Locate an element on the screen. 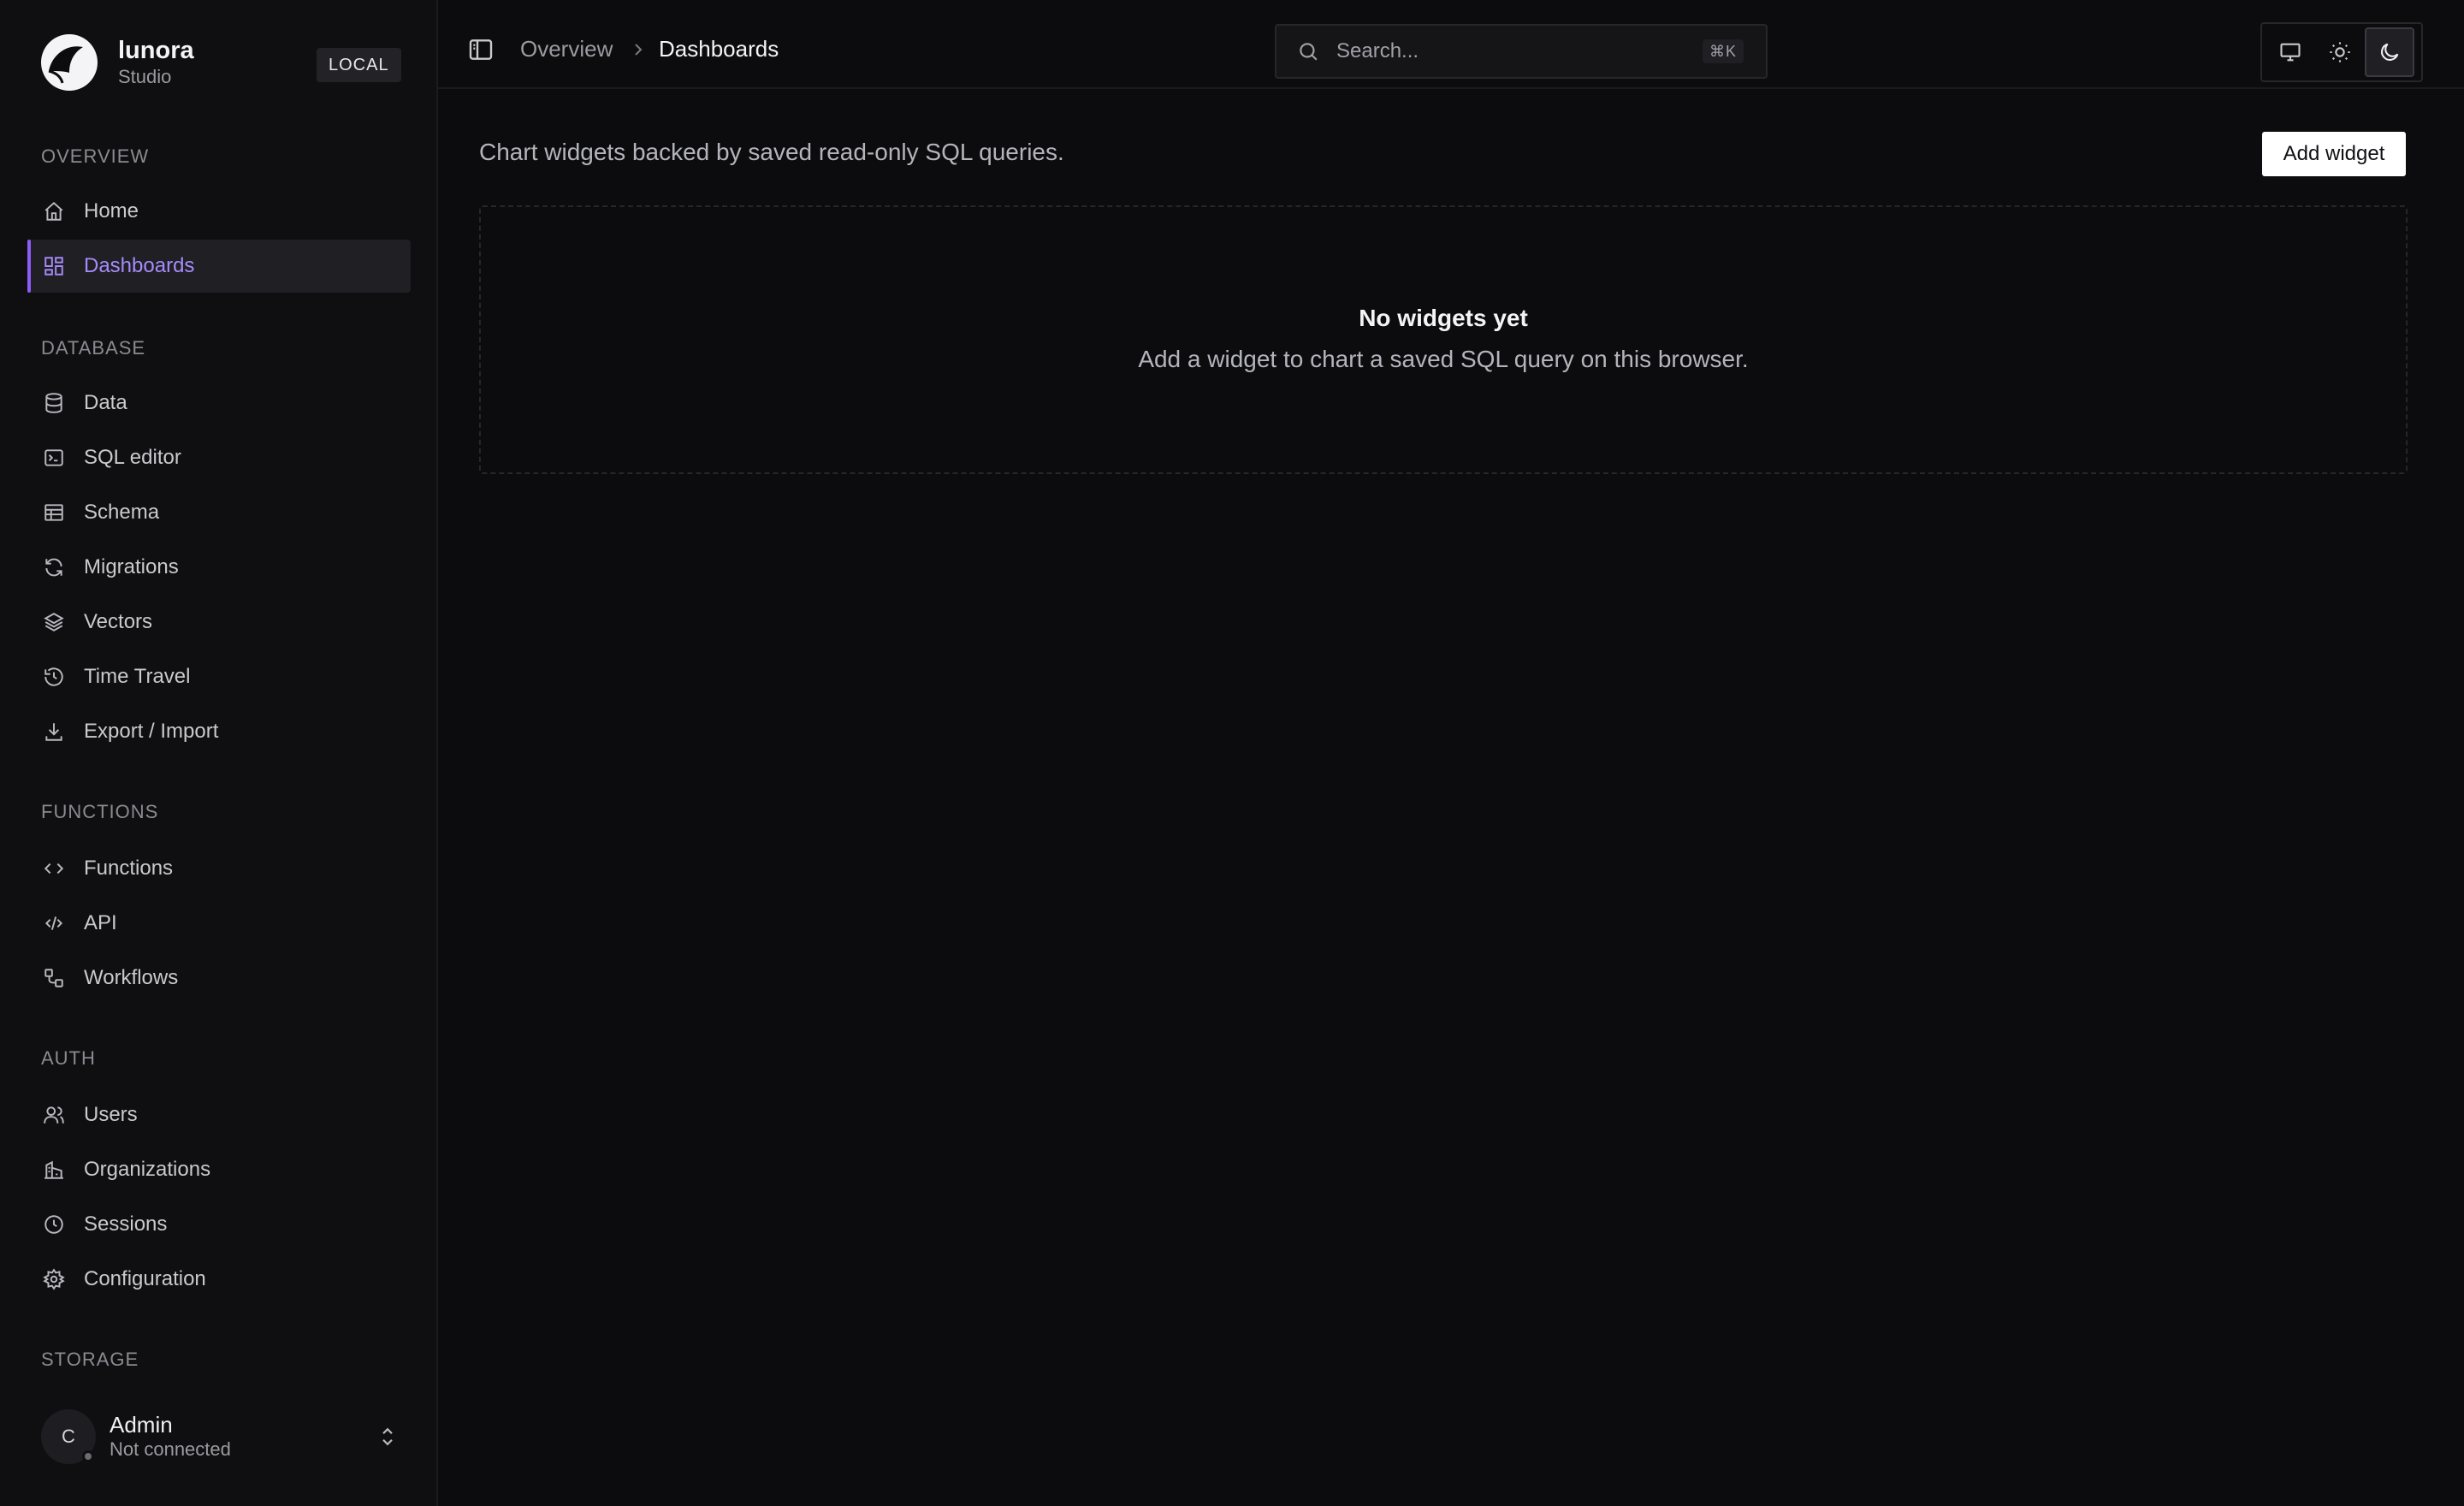 Image resolution: width=2464 pixels, height=1506 pixels. sidebar-item-export-import: Export / Import is located at coordinates (219, 732).